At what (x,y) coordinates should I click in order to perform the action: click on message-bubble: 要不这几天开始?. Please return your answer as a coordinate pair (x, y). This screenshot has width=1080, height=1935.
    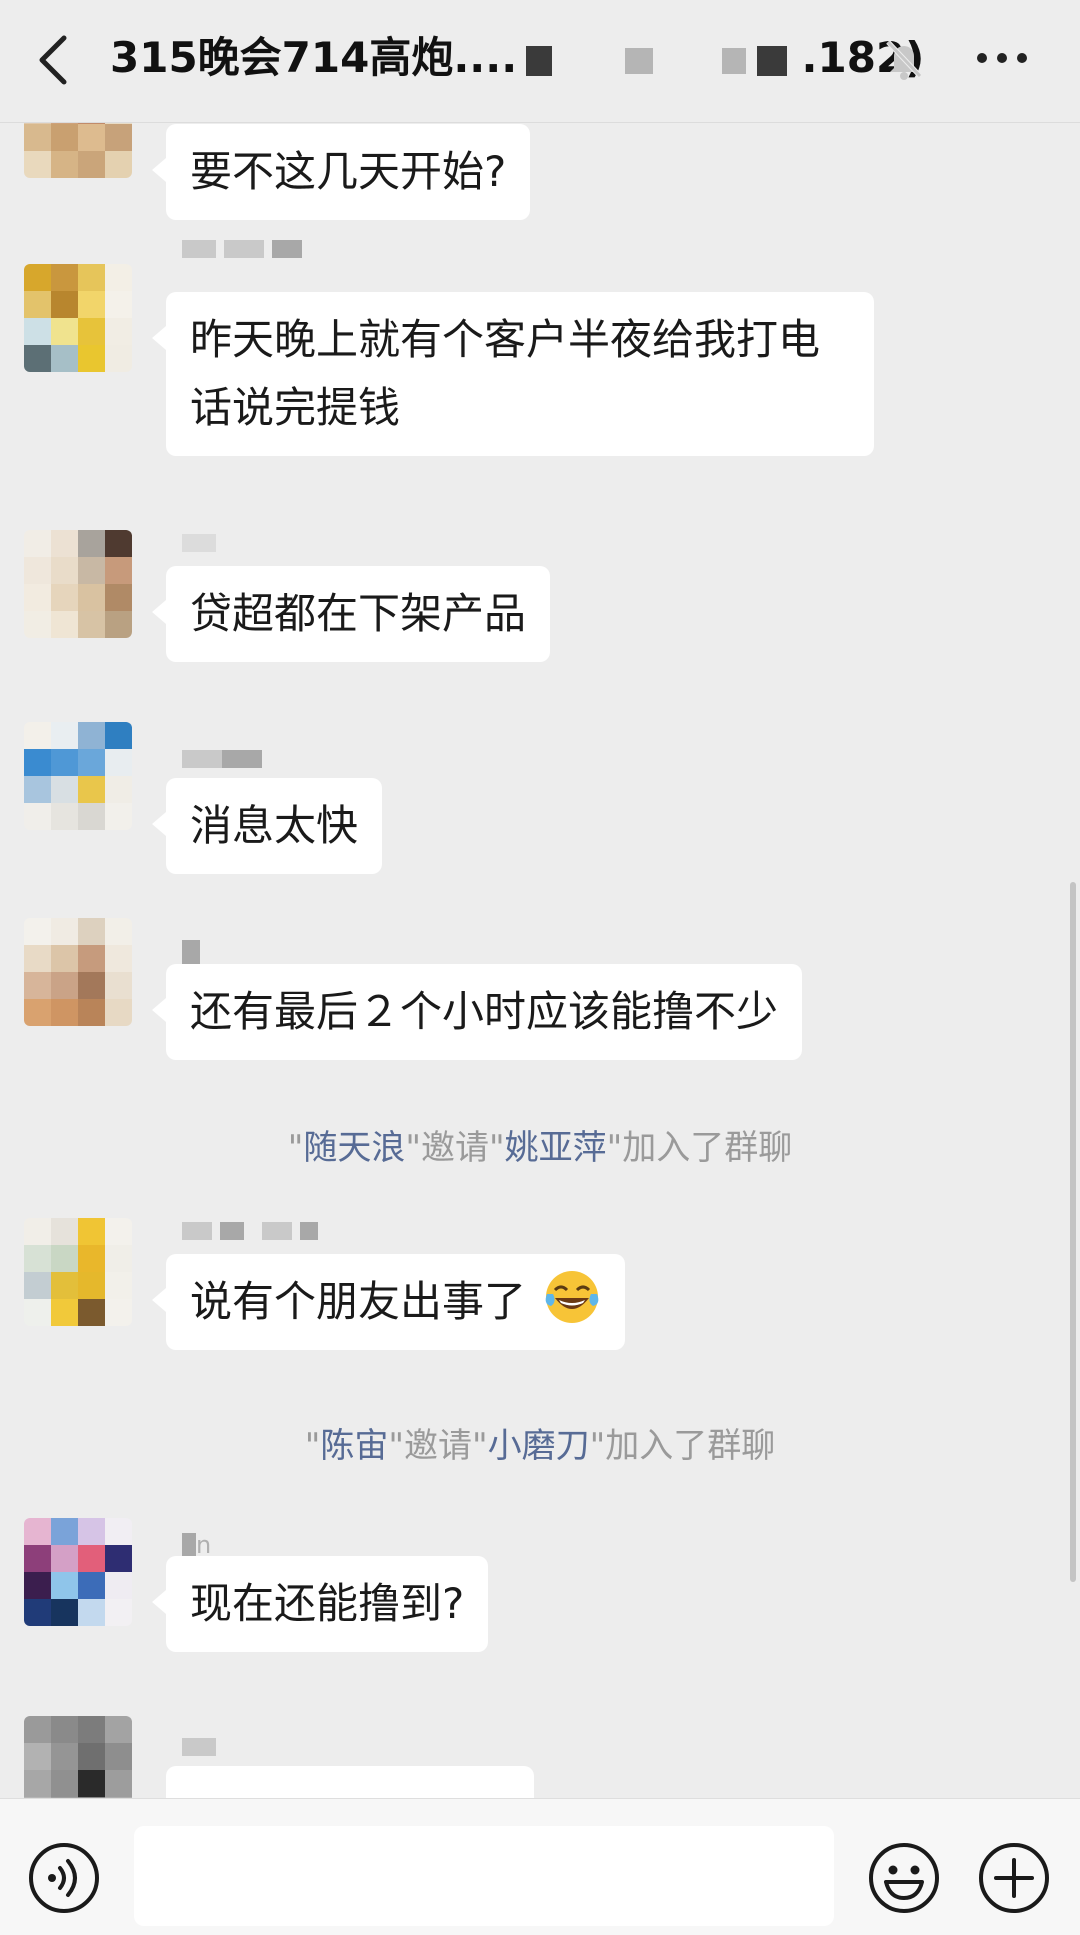
    Looking at the image, I should click on (341, 172).